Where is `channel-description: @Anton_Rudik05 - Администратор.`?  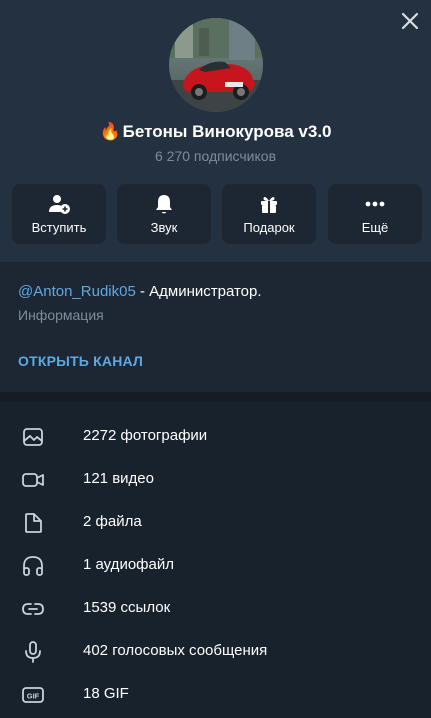
channel-description: @Anton_Rudik05 - Администратор. is located at coordinates (140, 291).